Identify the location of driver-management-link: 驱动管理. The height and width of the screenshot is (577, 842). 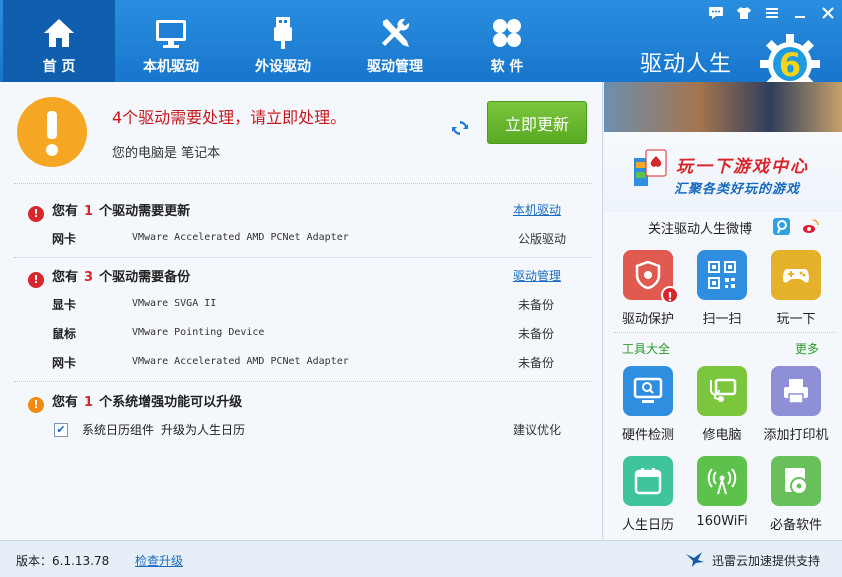
(537, 275).